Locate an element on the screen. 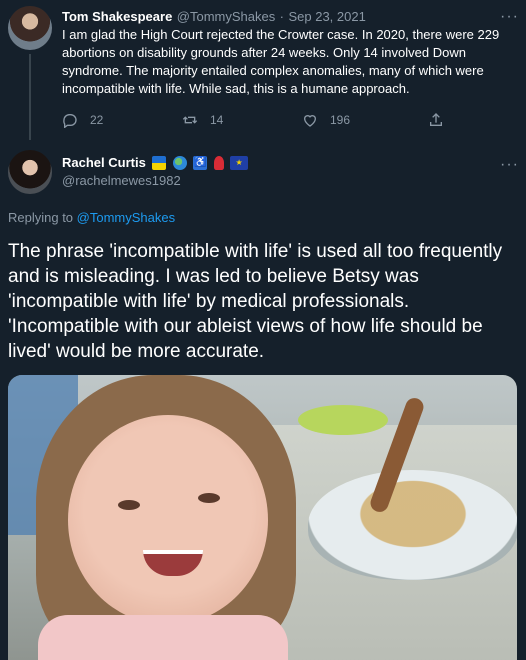 The height and width of the screenshot is (660, 526). avatar-tom is located at coordinates (30, 28).